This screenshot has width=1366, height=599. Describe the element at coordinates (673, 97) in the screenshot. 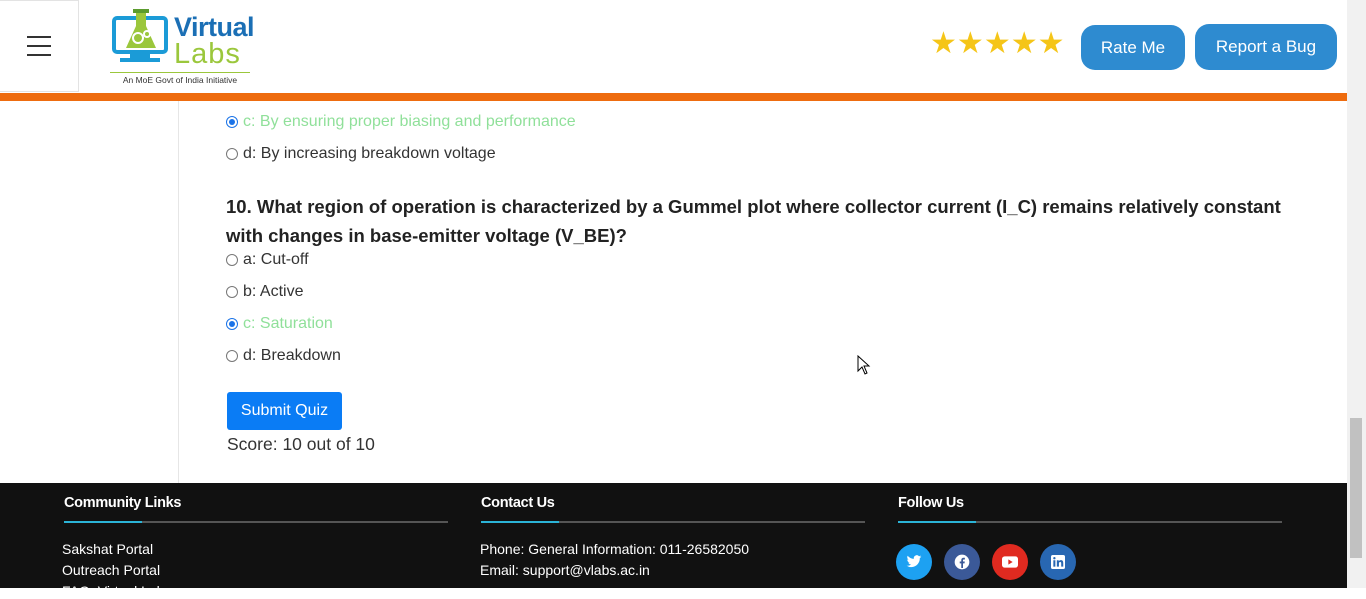

I see `header-accent-bar` at that location.